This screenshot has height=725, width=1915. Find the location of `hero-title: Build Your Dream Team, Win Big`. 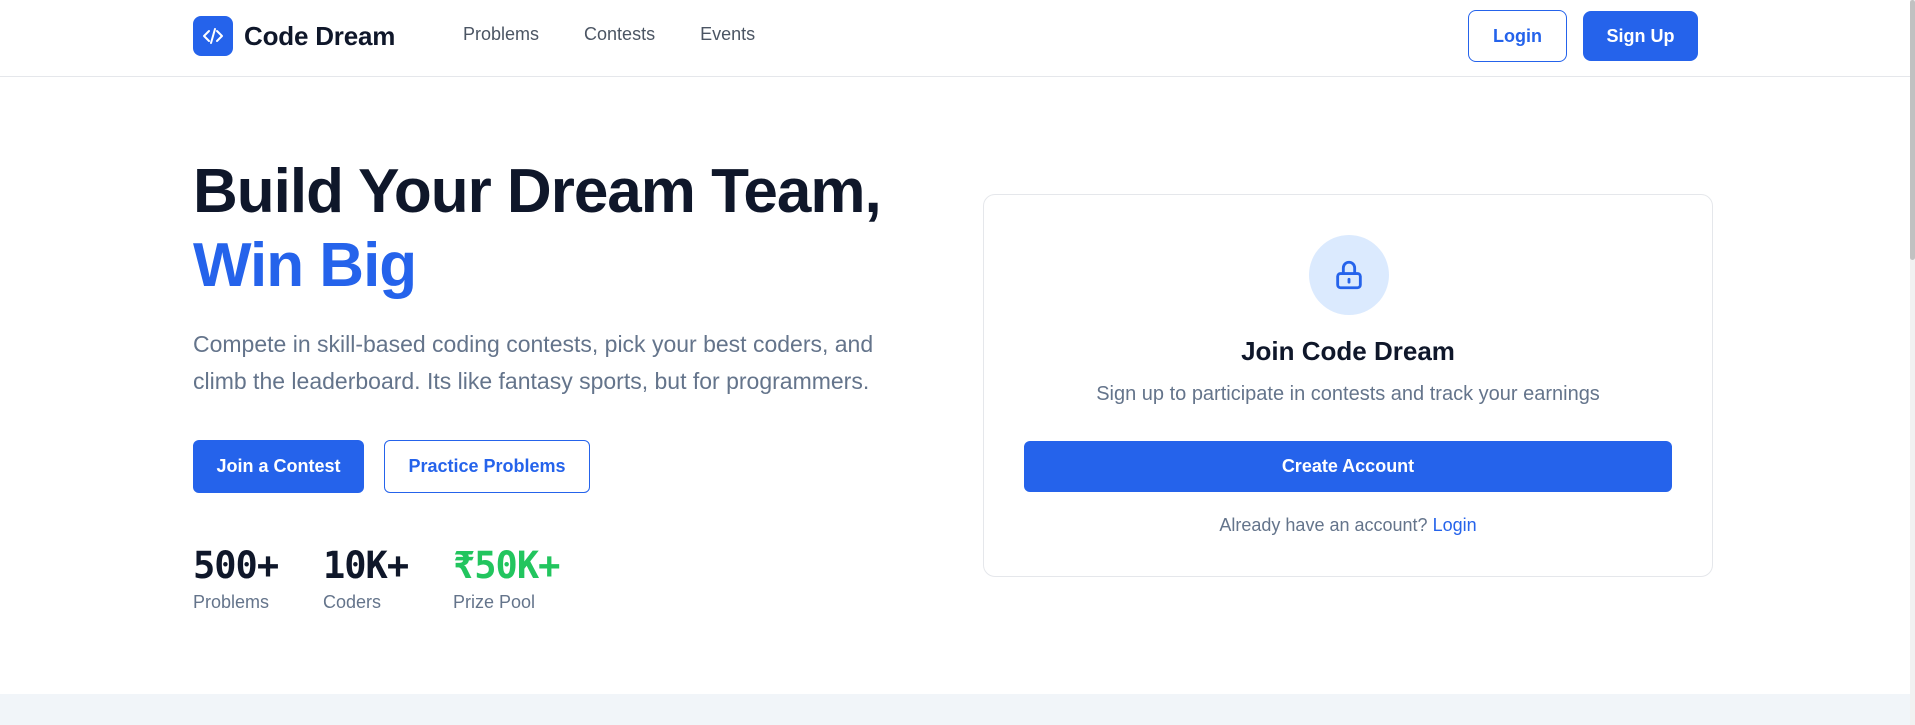

hero-title: Build Your Dream Team, Win Big is located at coordinates (537, 229).